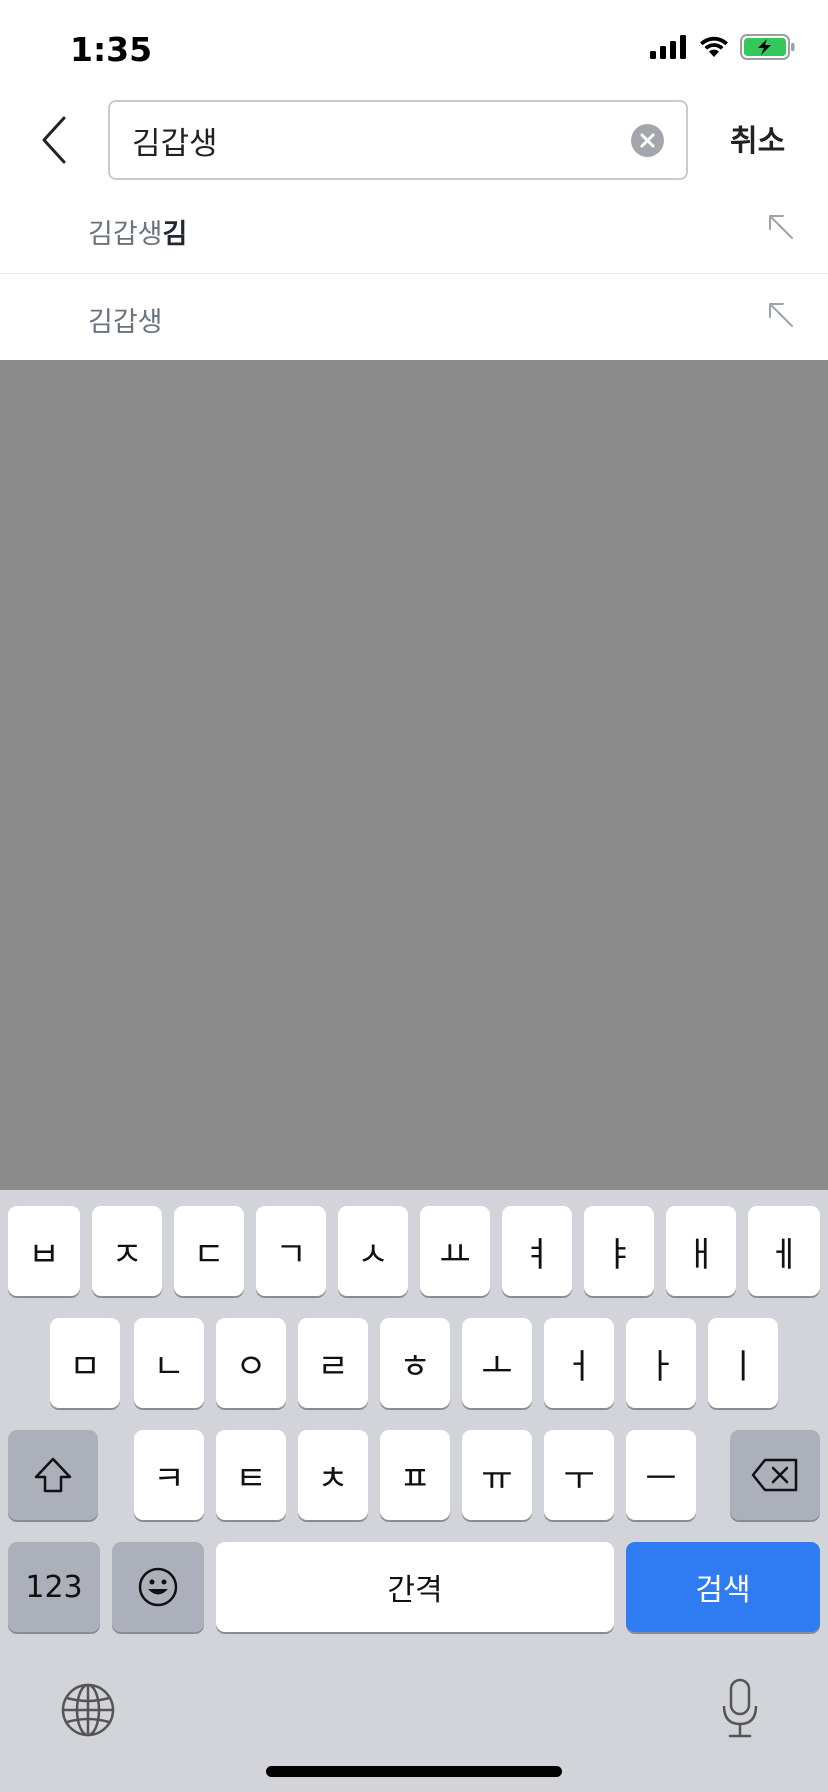 Image resolution: width=828 pixels, height=1792 pixels. Describe the element at coordinates (415, 1363) in the screenshot. I see `key: ㅎ` at that location.